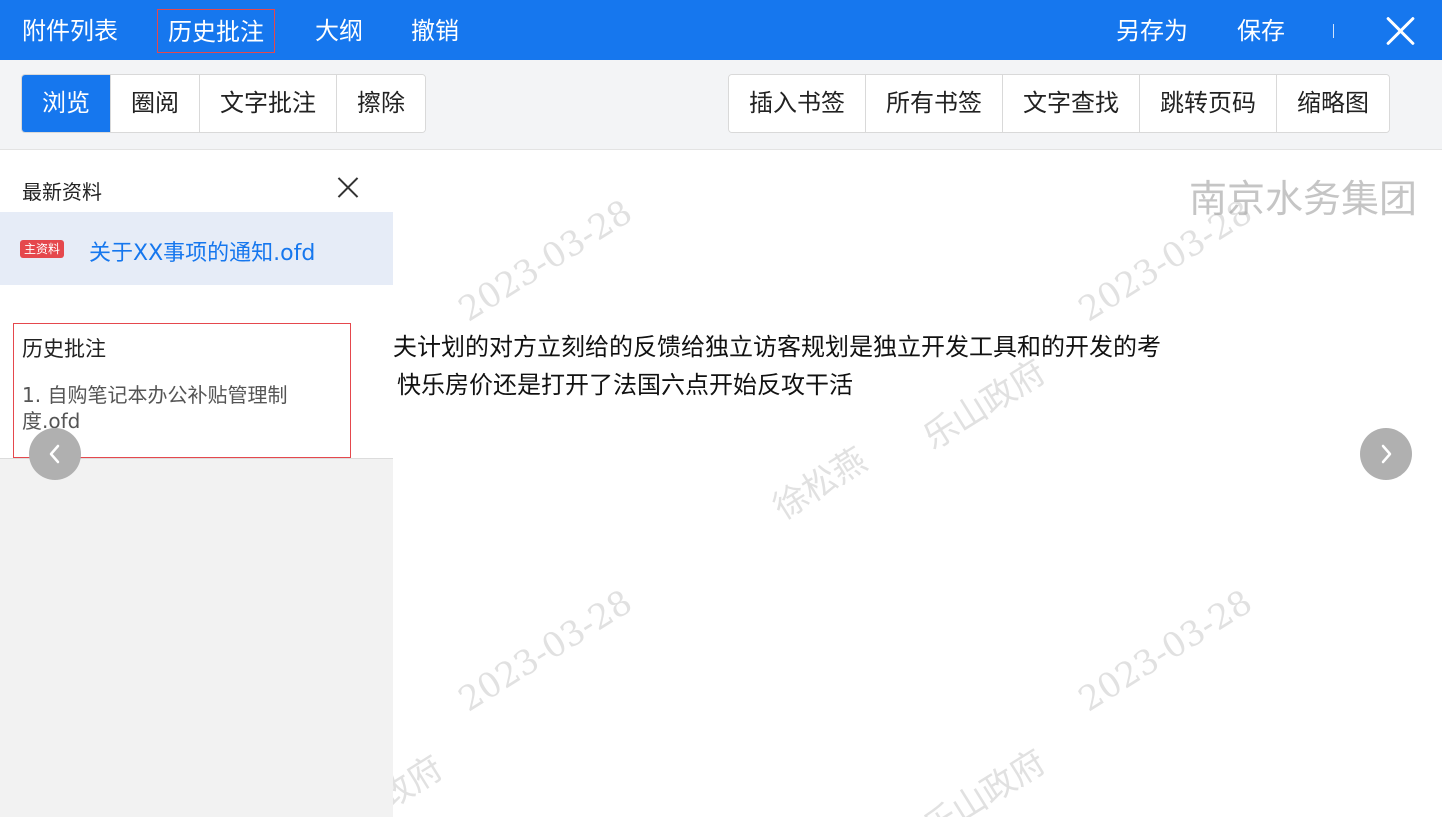  I want to click on next-page-button, so click(1386, 454).